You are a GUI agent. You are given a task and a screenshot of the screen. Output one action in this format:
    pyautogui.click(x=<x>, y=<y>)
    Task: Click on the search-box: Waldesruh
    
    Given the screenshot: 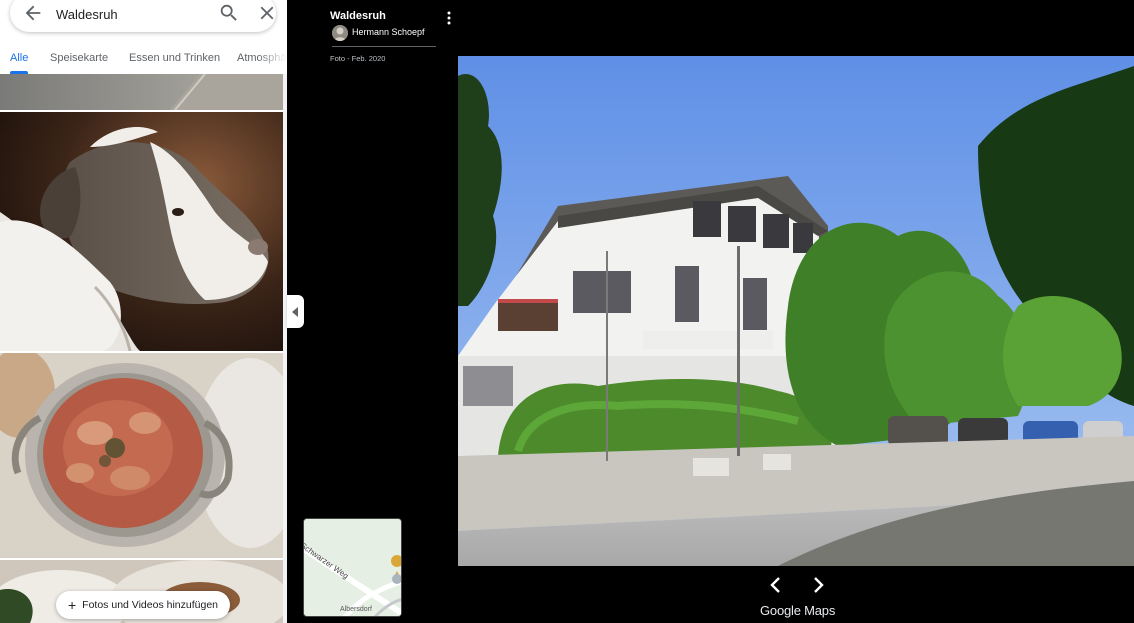 What is the action you would take?
    pyautogui.click(x=143, y=16)
    